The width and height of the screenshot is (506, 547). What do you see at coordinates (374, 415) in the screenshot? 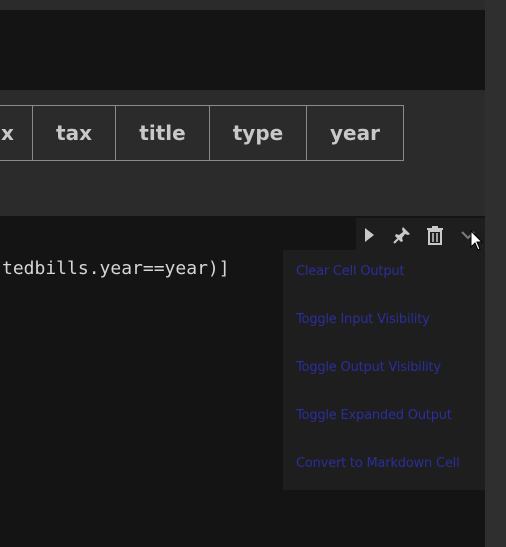
I see `menu-item-toggle-expanded-output: Toggle Expanded Output` at bounding box center [374, 415].